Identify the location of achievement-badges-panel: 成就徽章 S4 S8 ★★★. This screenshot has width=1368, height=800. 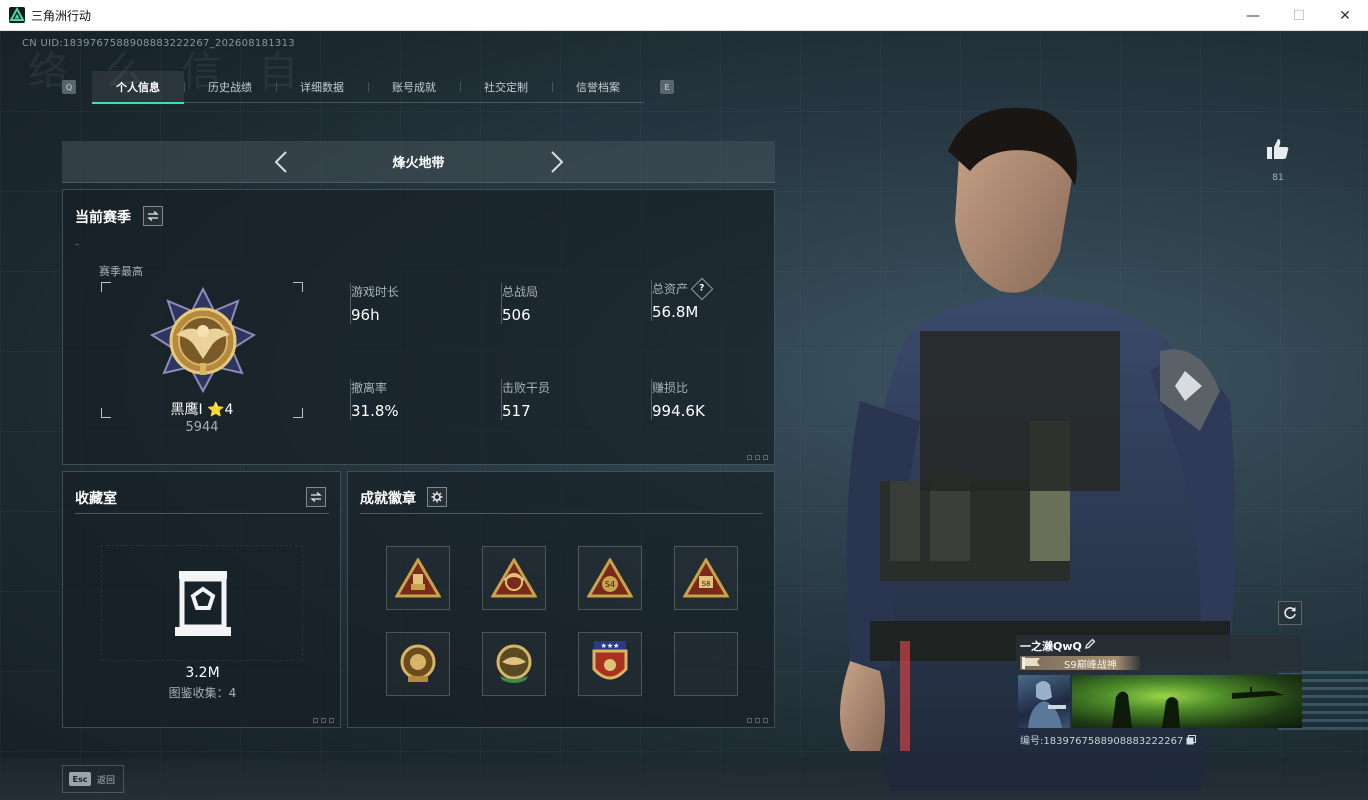
(561, 599).